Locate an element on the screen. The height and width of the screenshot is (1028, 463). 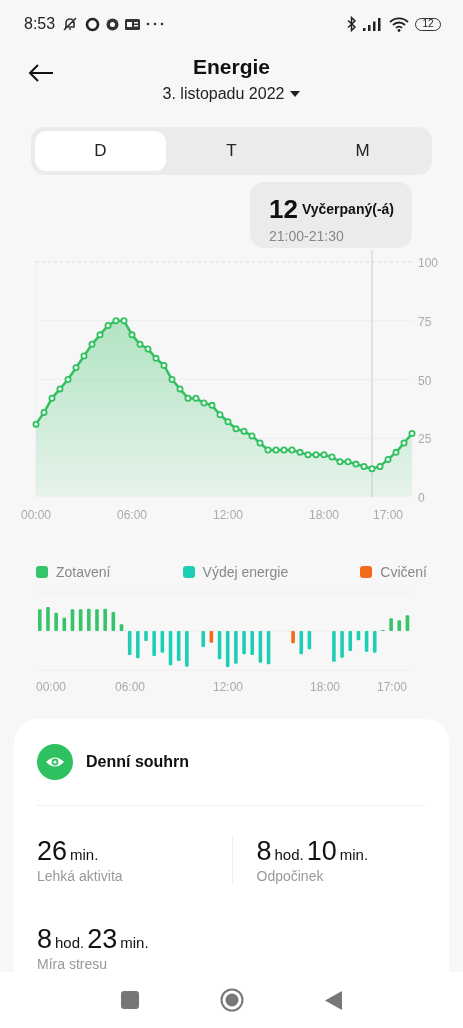
time-range: 21:00-21:30 is located at coordinates (307, 236).